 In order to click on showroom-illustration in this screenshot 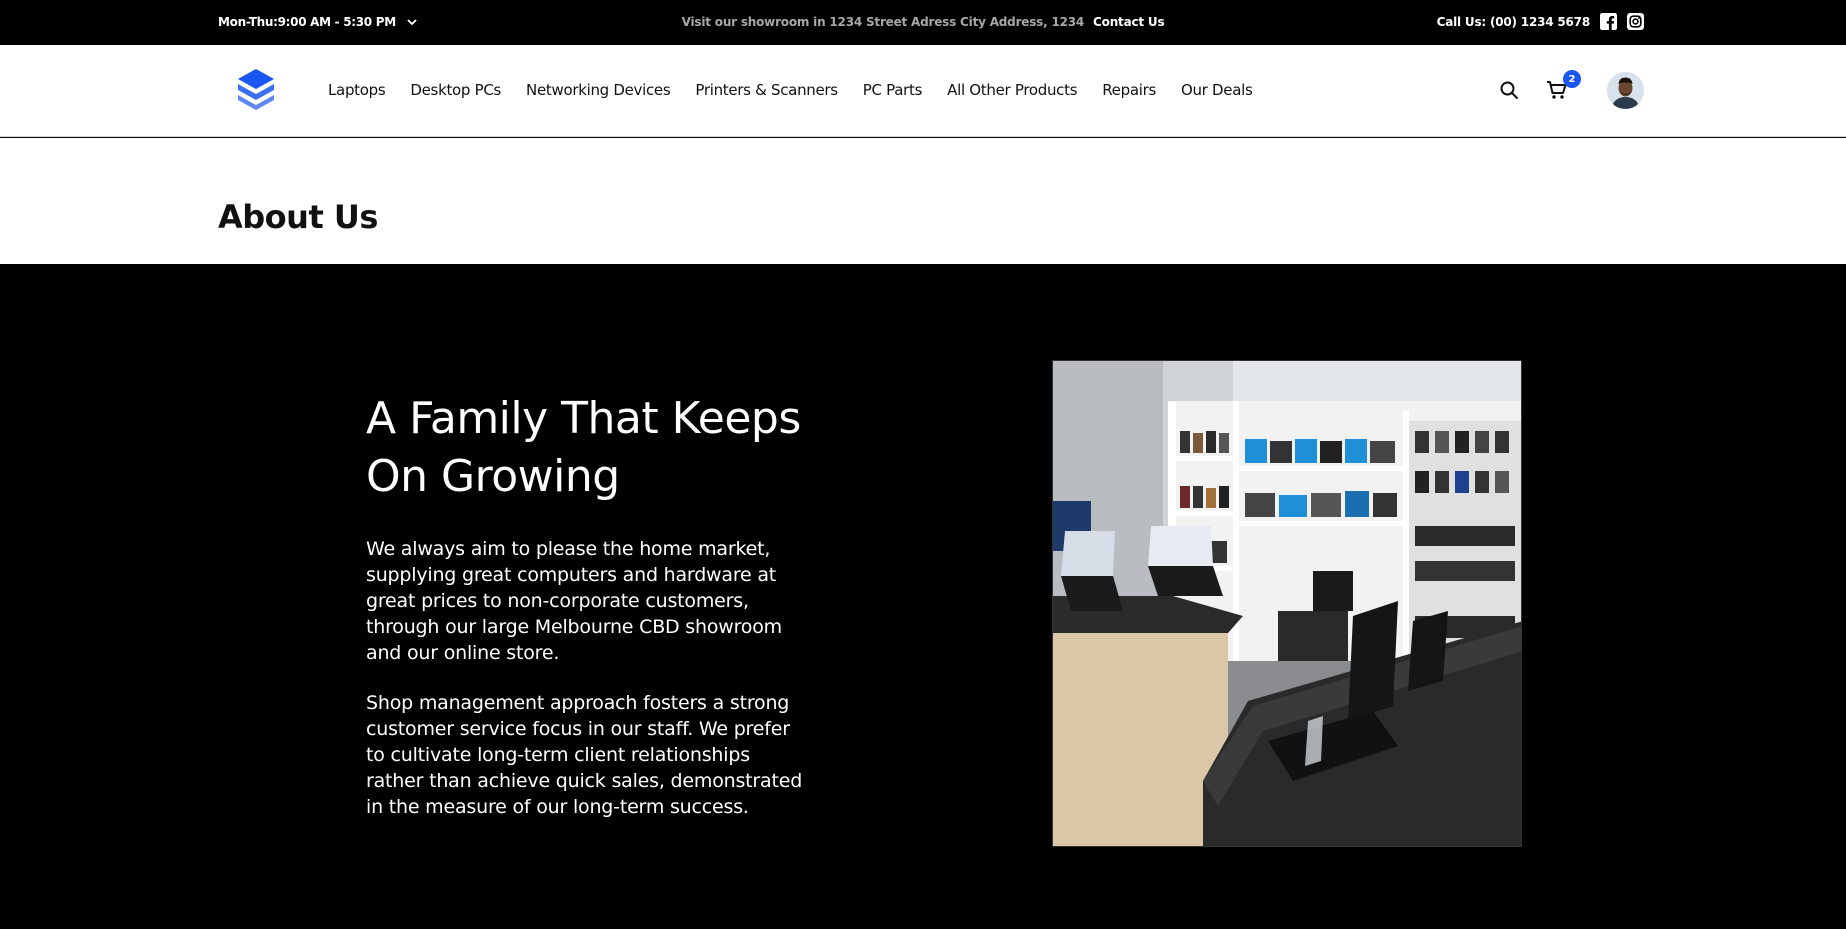, I will do `click(1287, 603)`.